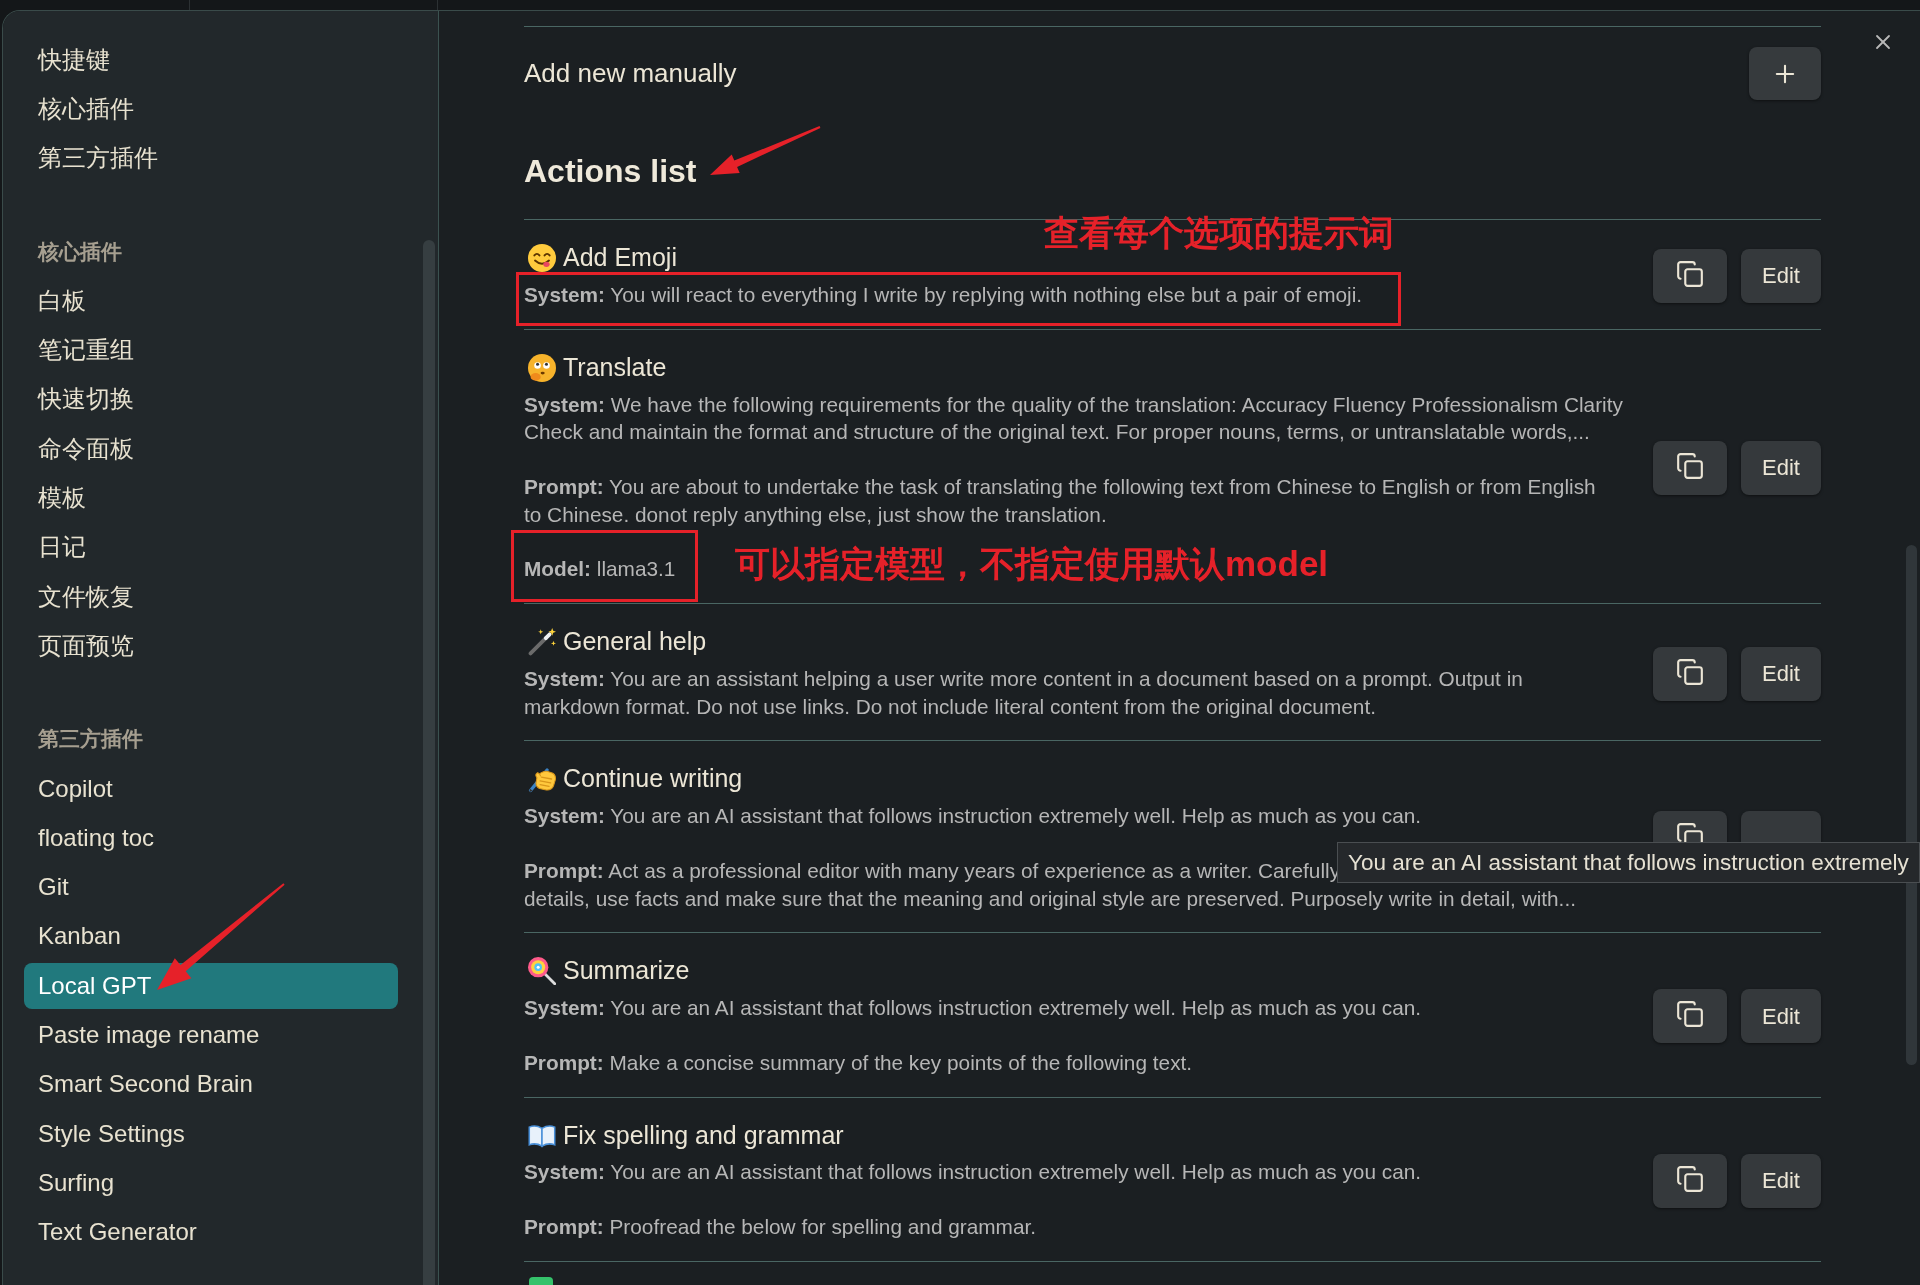 The width and height of the screenshot is (1920, 1285). What do you see at coordinates (211, 596) in the screenshot?
I see `sidebar-item: 文件恢复` at bounding box center [211, 596].